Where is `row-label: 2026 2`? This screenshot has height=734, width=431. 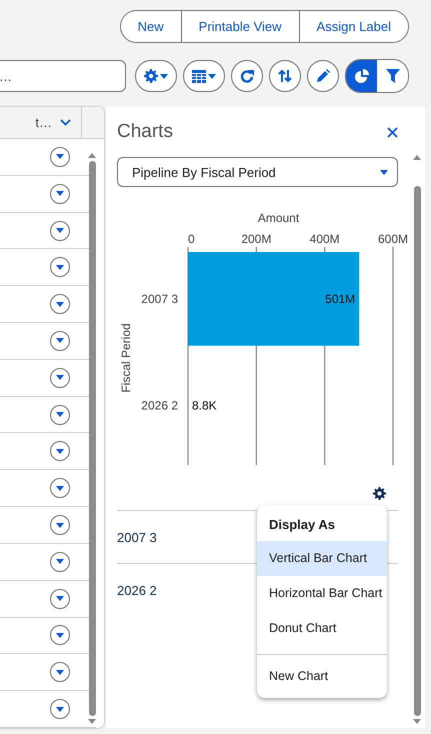
row-label: 2026 2 is located at coordinates (137, 590).